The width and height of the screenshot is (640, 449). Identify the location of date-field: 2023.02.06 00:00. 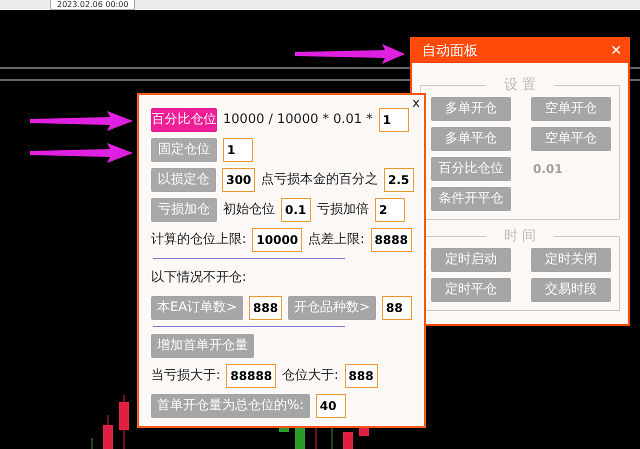
(93, 5).